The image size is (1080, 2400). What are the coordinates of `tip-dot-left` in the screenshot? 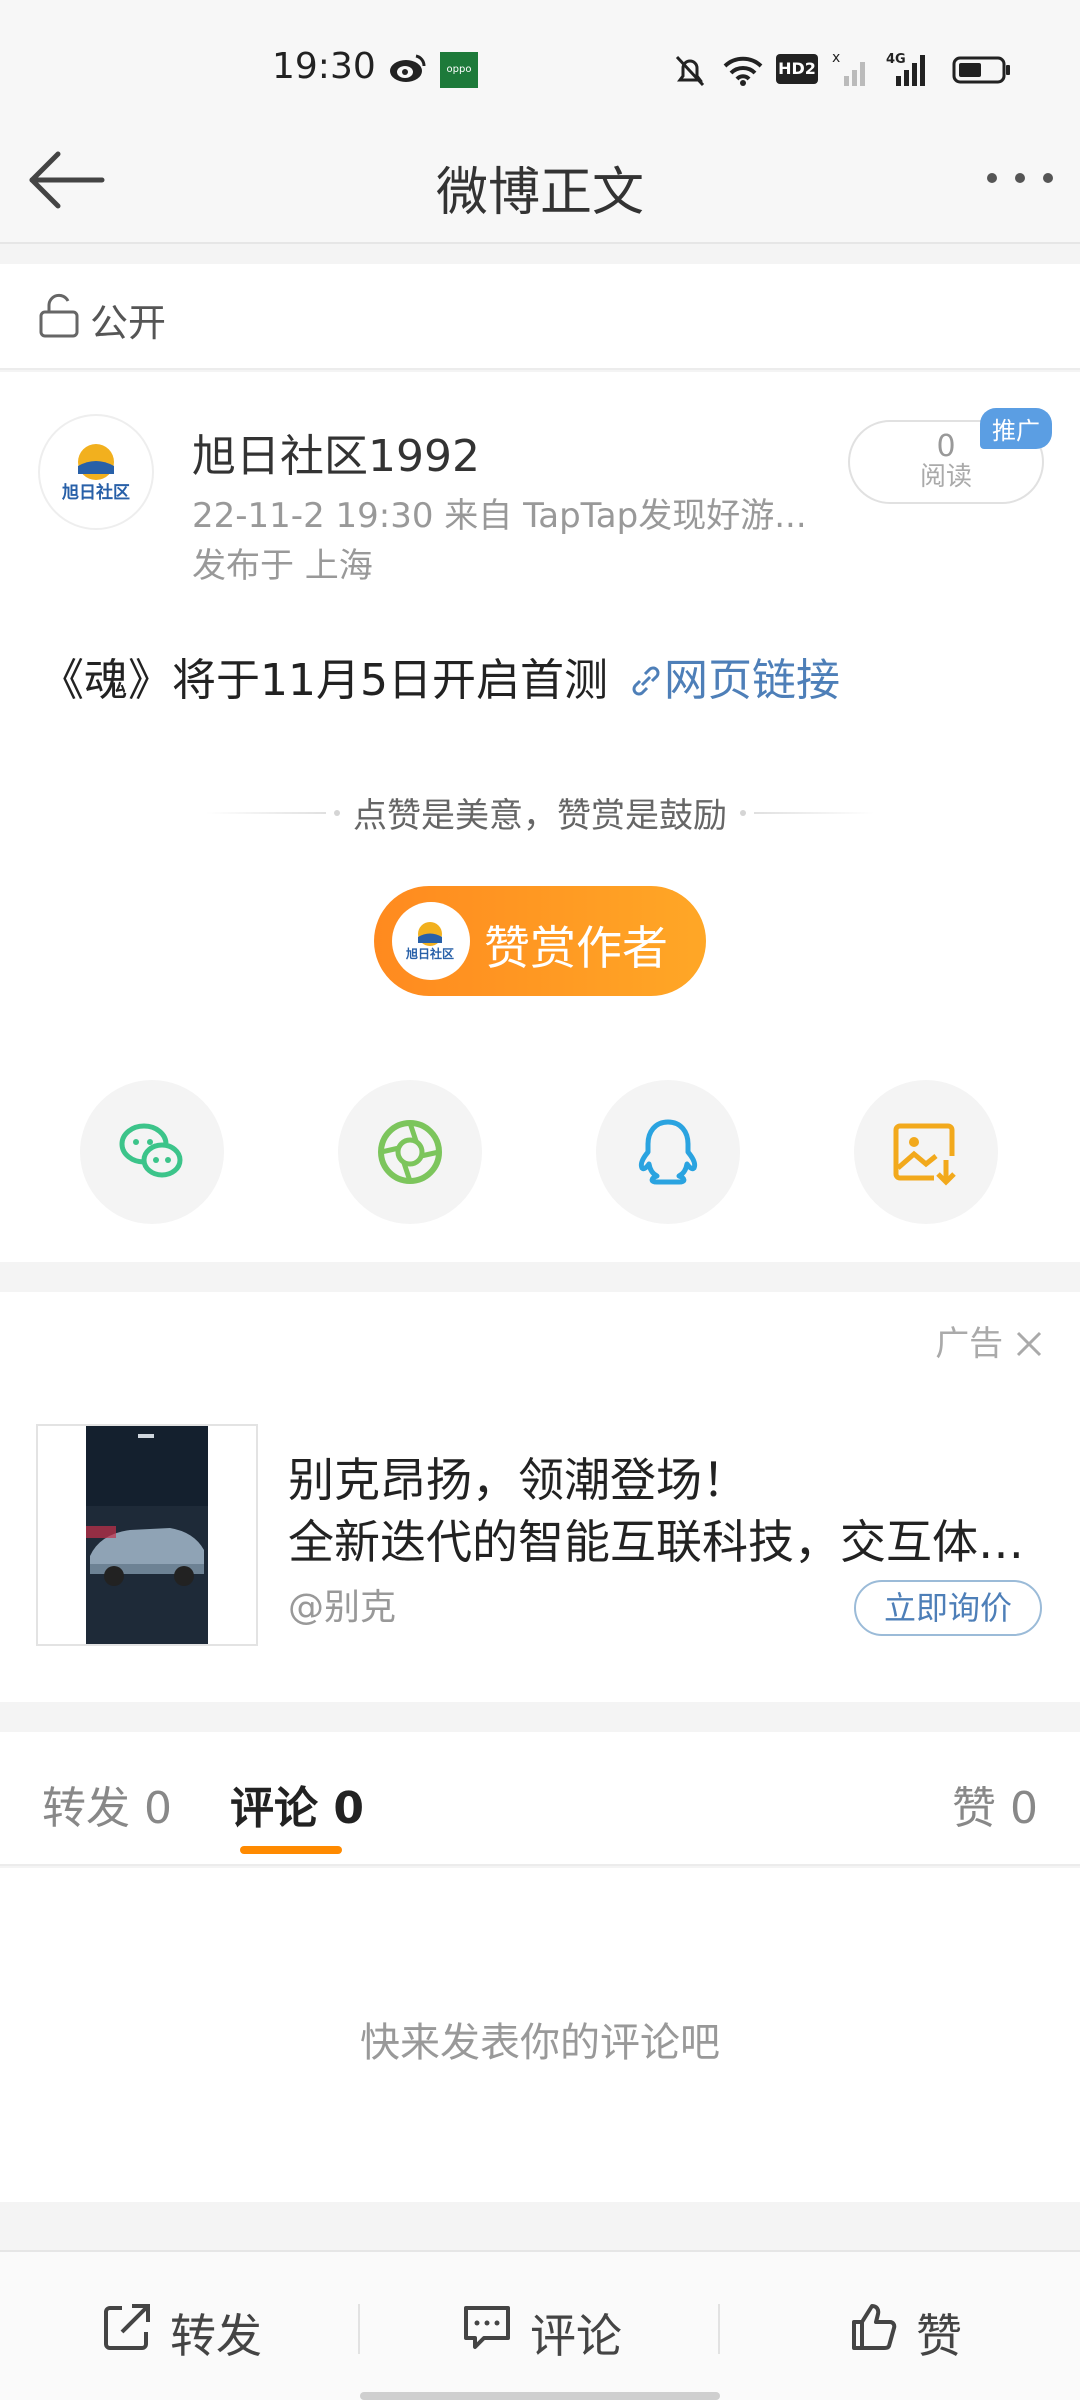 It's located at (336, 812).